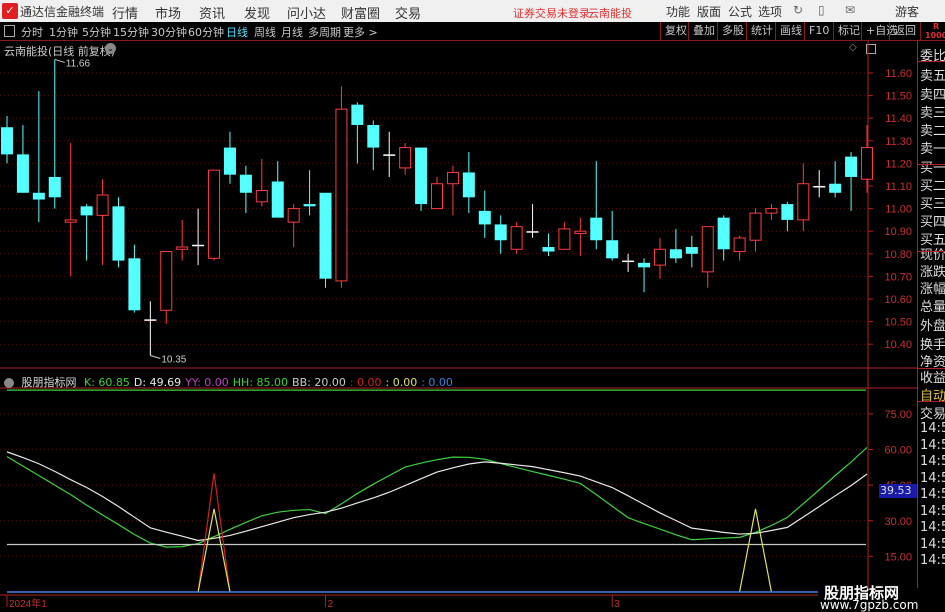 The height and width of the screenshot is (612, 945). Describe the element at coordinates (96, 32) in the screenshot. I see `period-5min: 5分钟` at that location.